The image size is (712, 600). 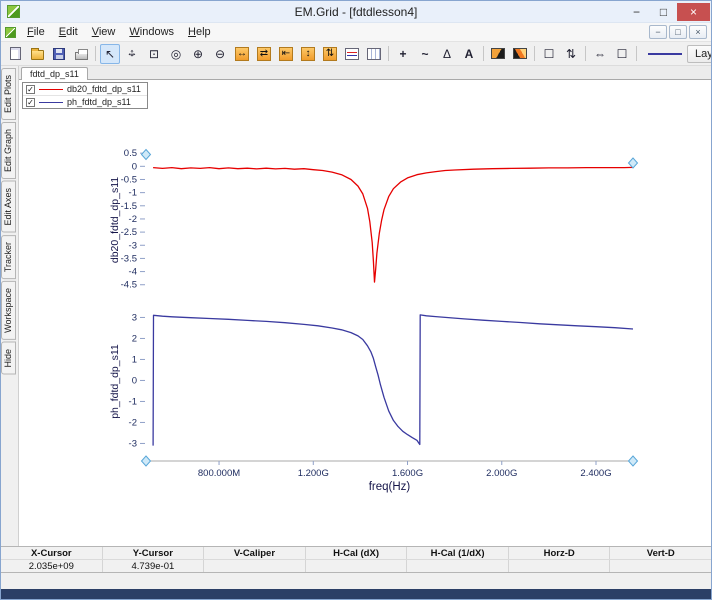 I want to click on side-tab-edit-axes: Edit Axes, so click(x=8, y=207).